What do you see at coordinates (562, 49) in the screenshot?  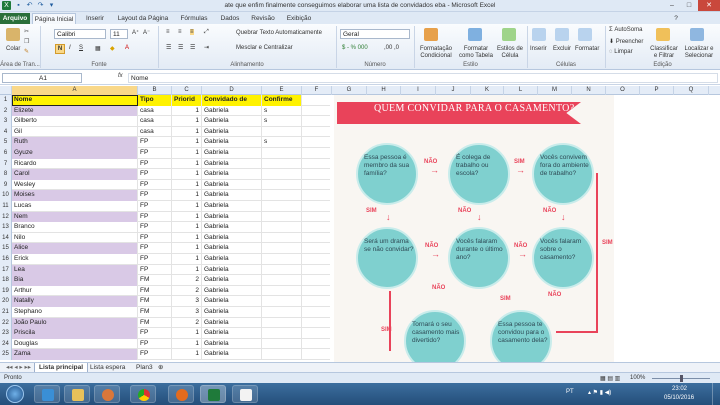 I see `delete-cells-button: Excluir` at bounding box center [562, 49].